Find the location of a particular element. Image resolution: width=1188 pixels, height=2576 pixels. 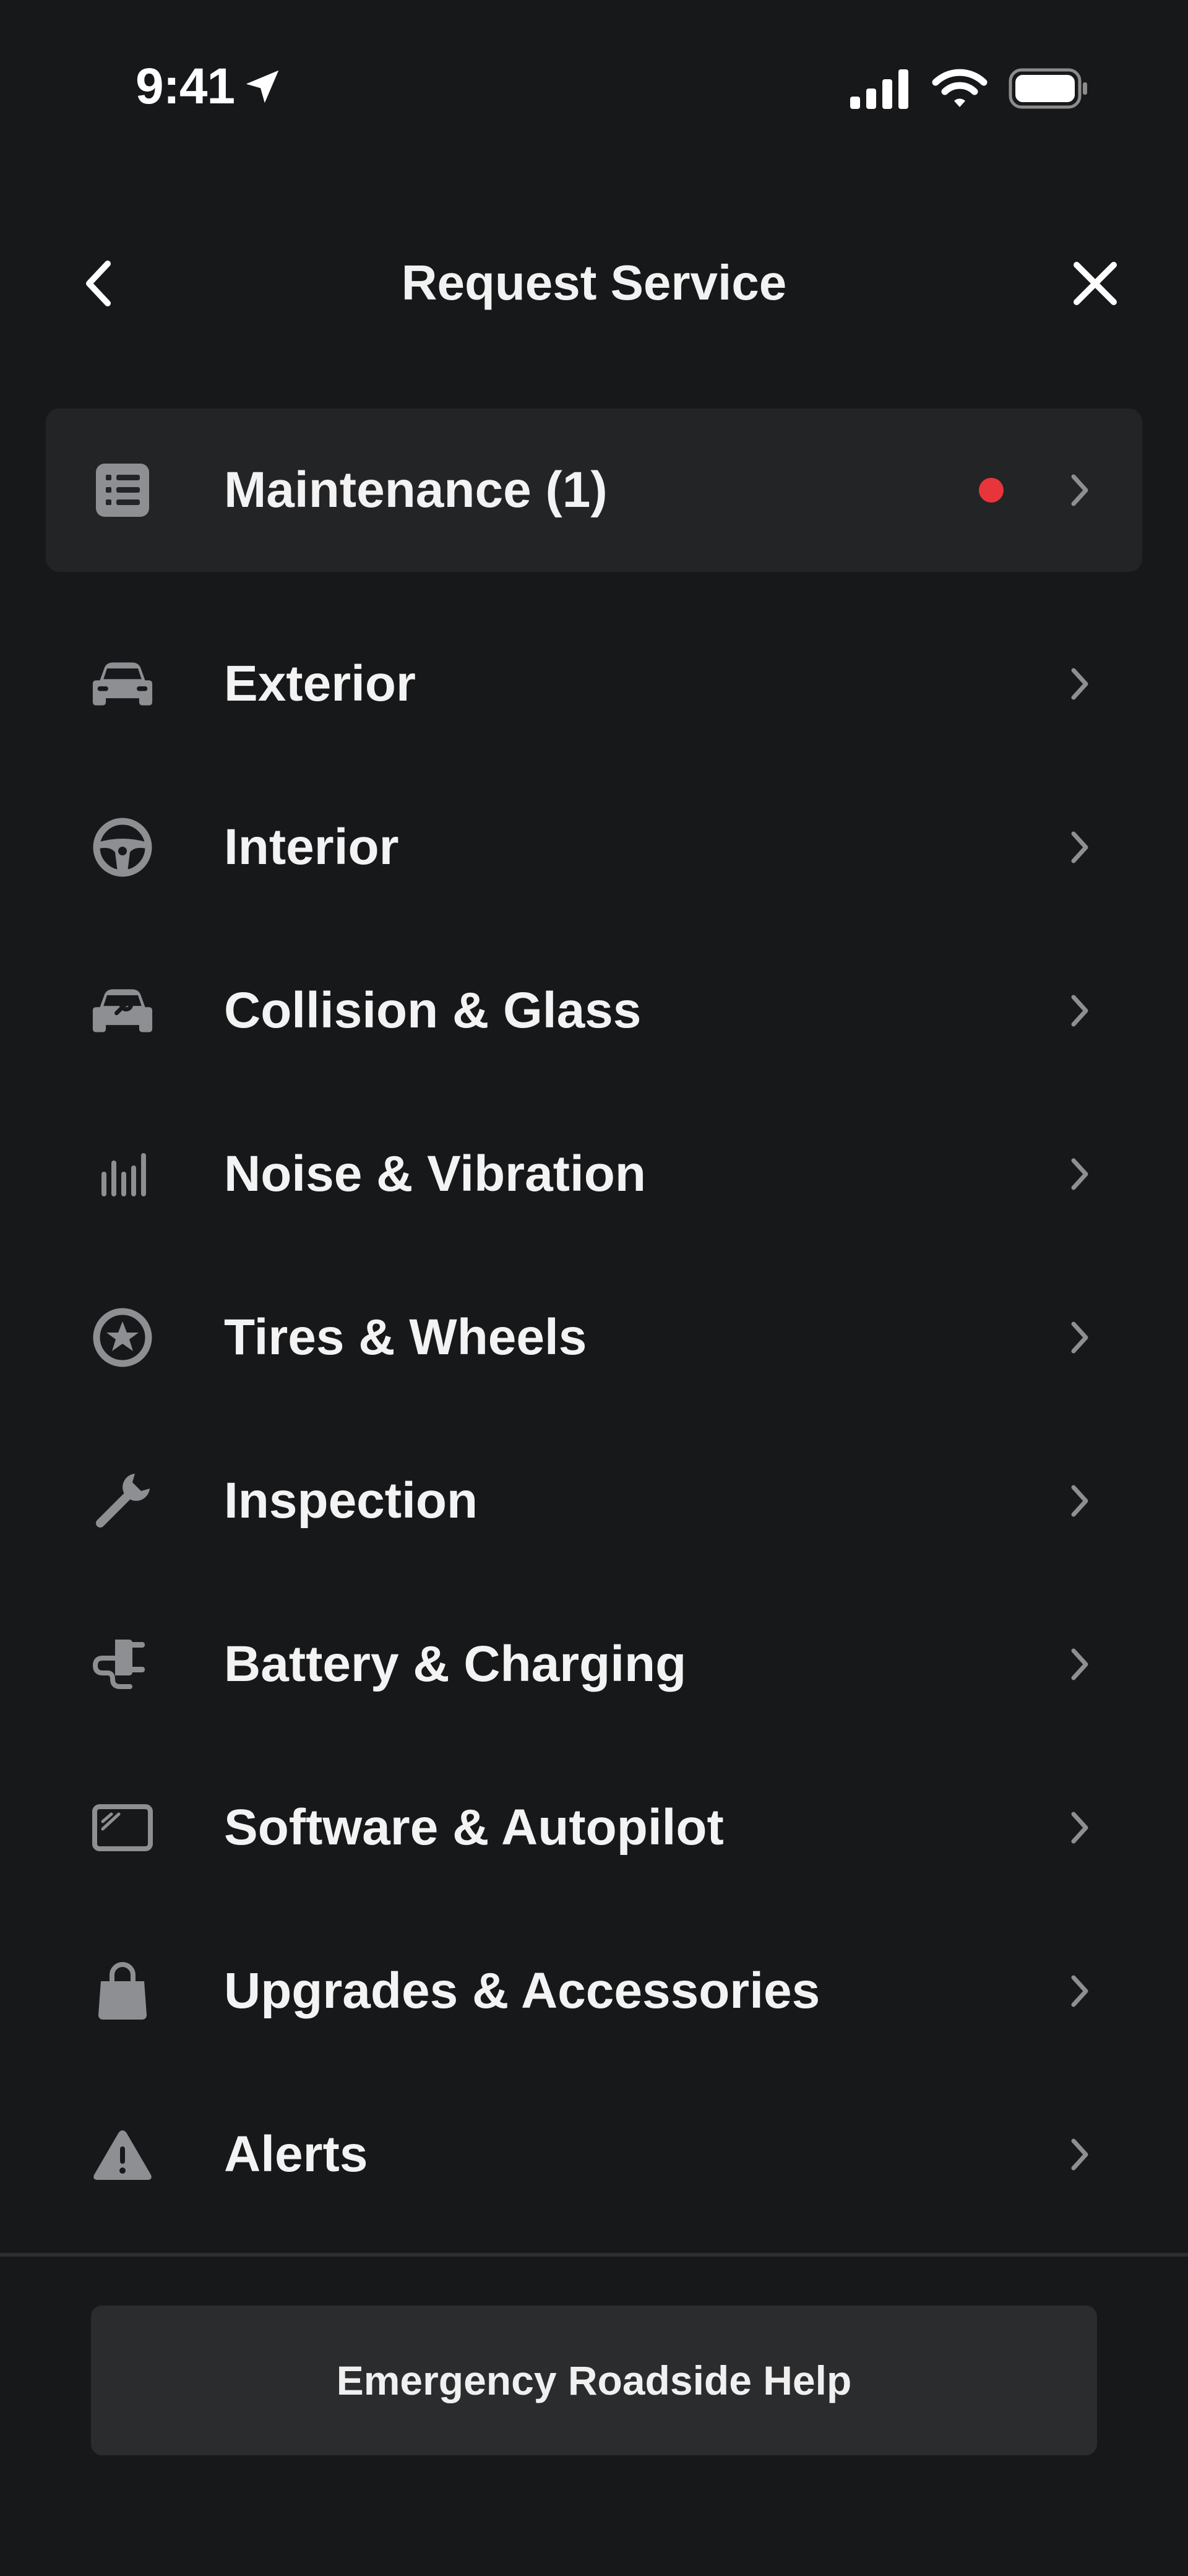

page-title: Request Service is located at coordinates (594, 282).